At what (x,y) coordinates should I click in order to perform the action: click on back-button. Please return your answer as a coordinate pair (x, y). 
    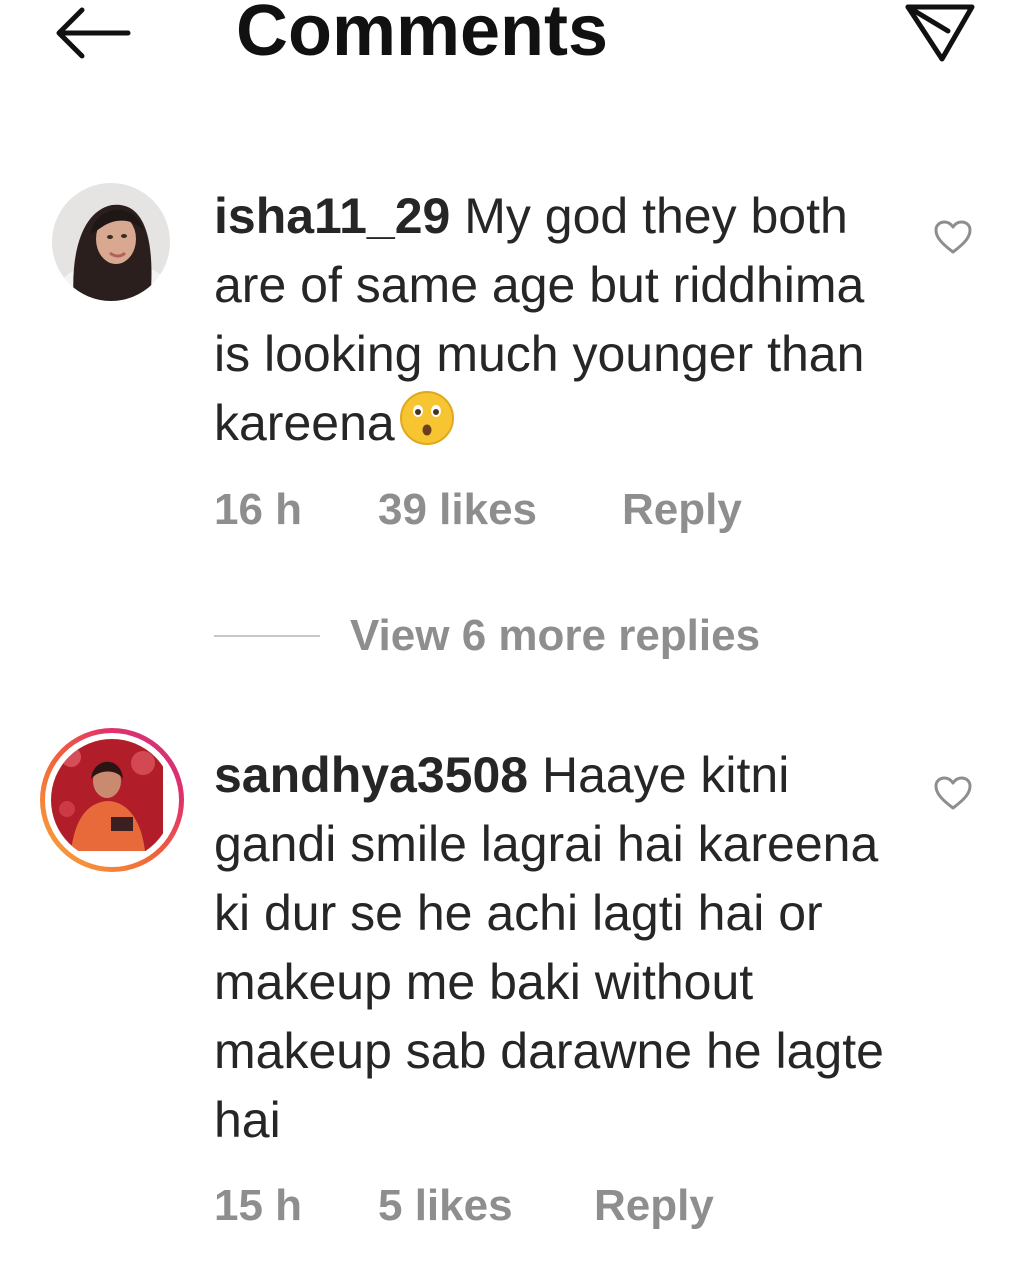
    Looking at the image, I should click on (92, 32).